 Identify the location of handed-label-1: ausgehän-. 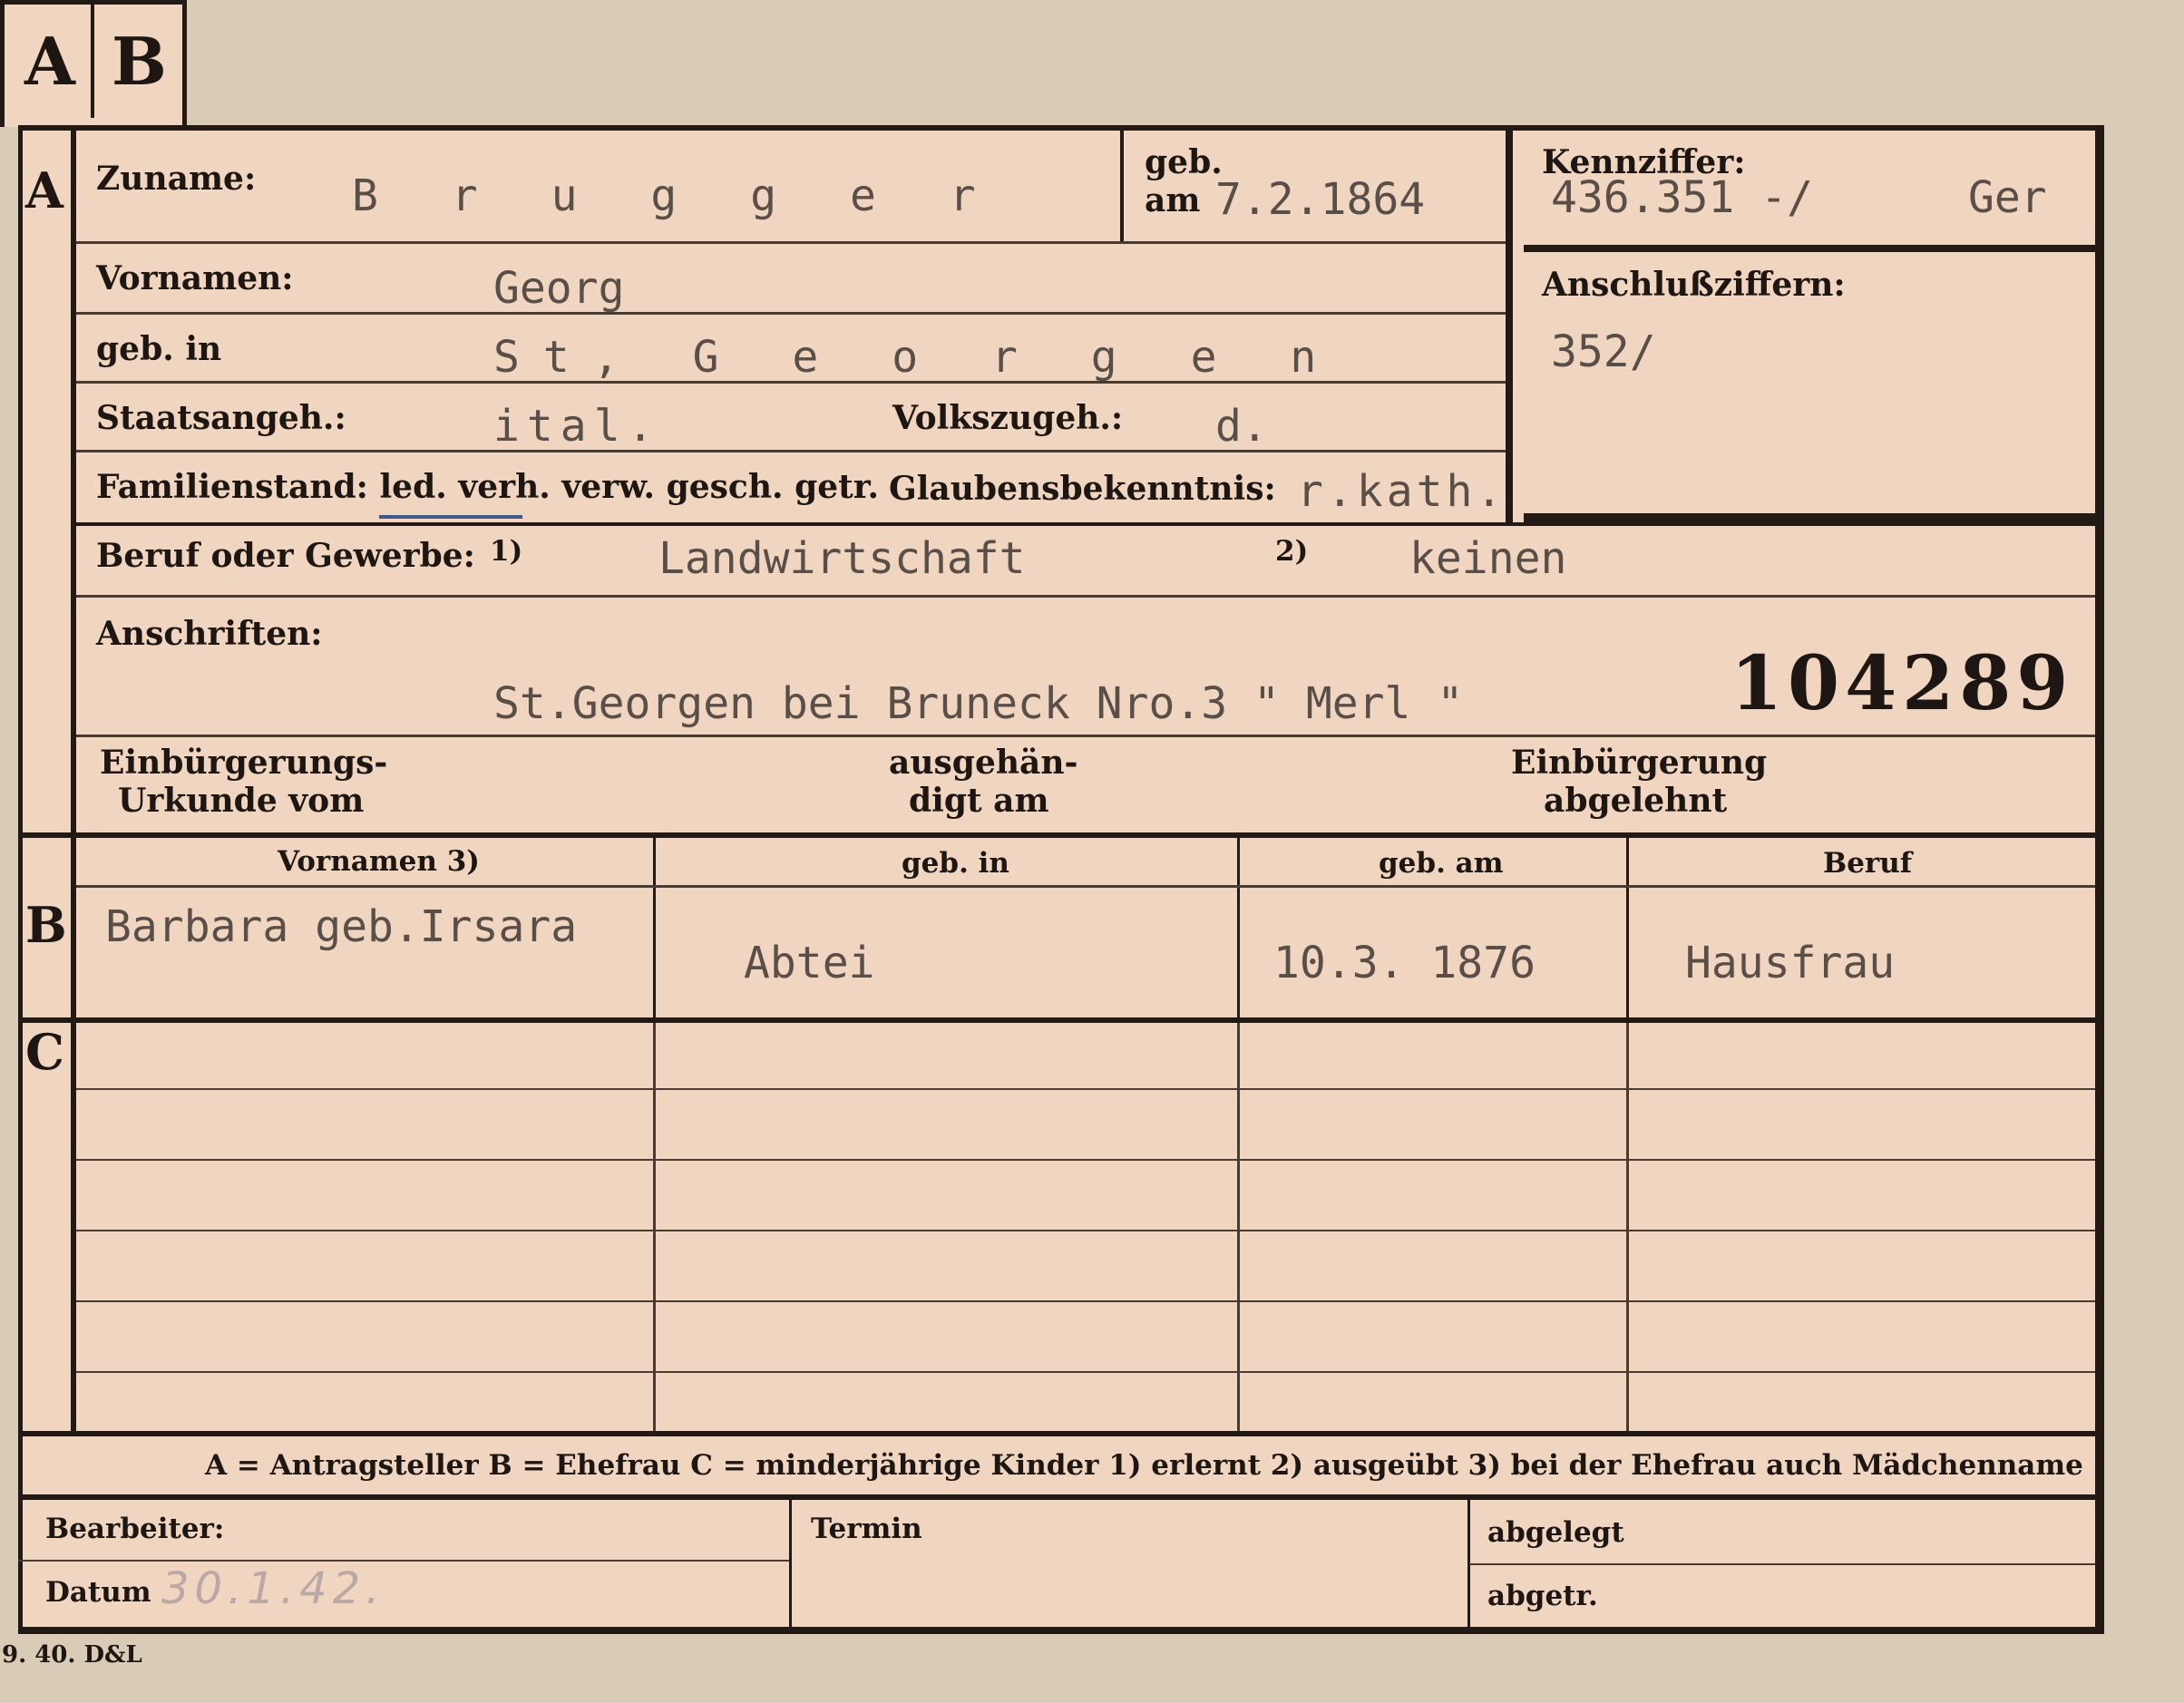
(983, 763).